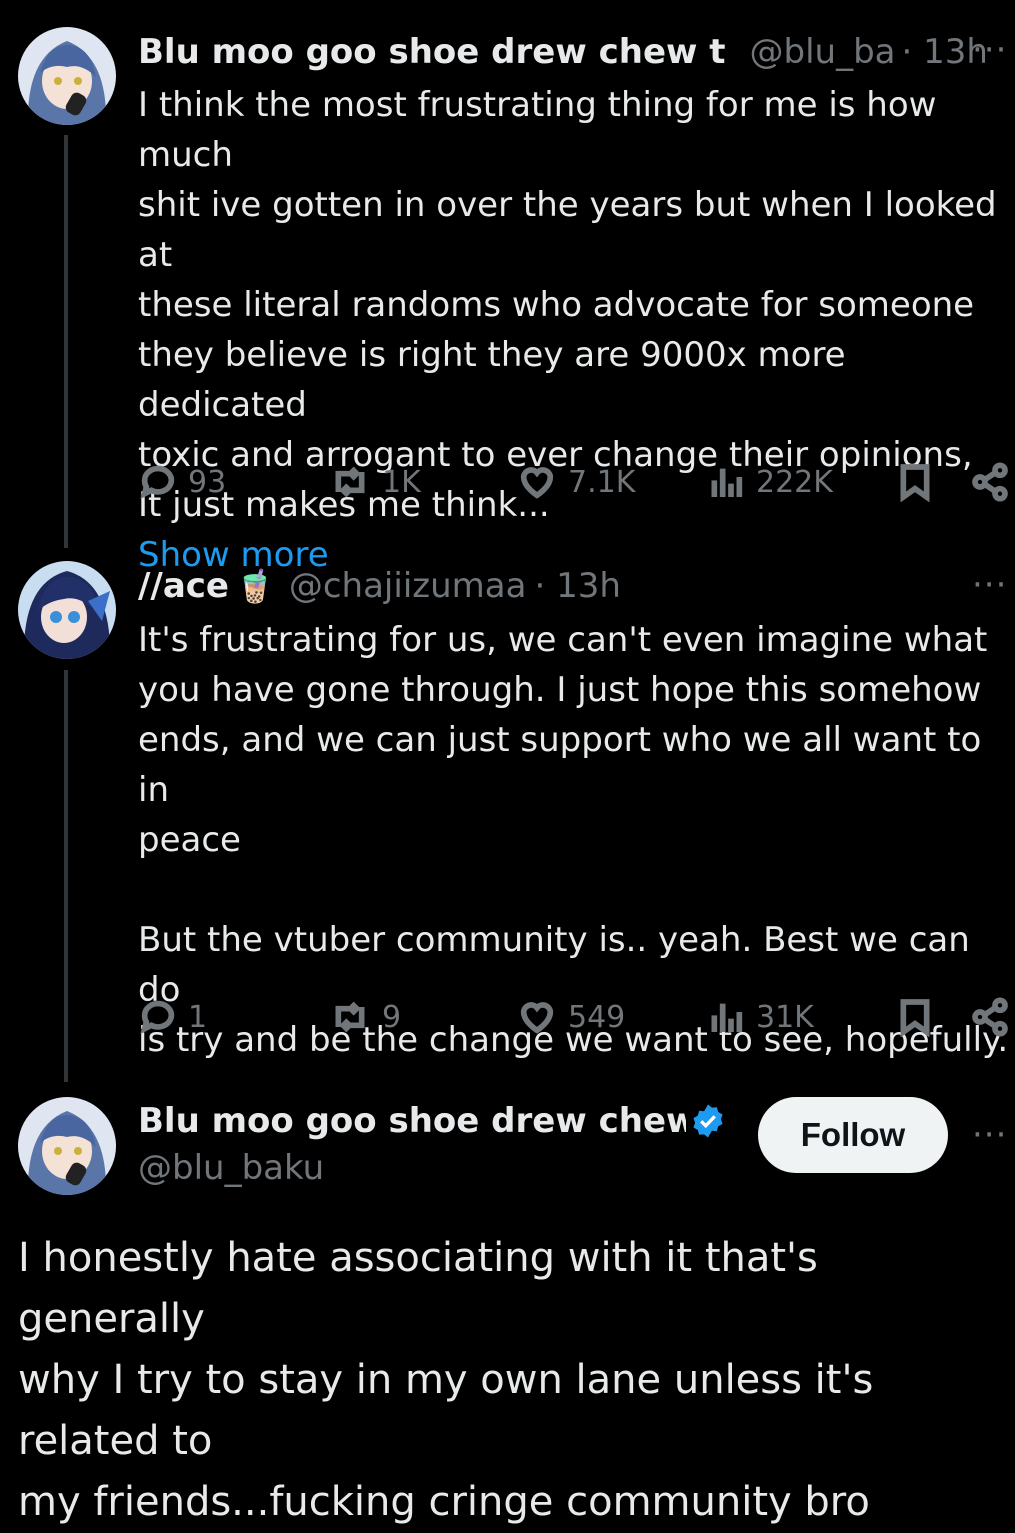  I want to click on like-button: 7.1K, so click(575, 482).